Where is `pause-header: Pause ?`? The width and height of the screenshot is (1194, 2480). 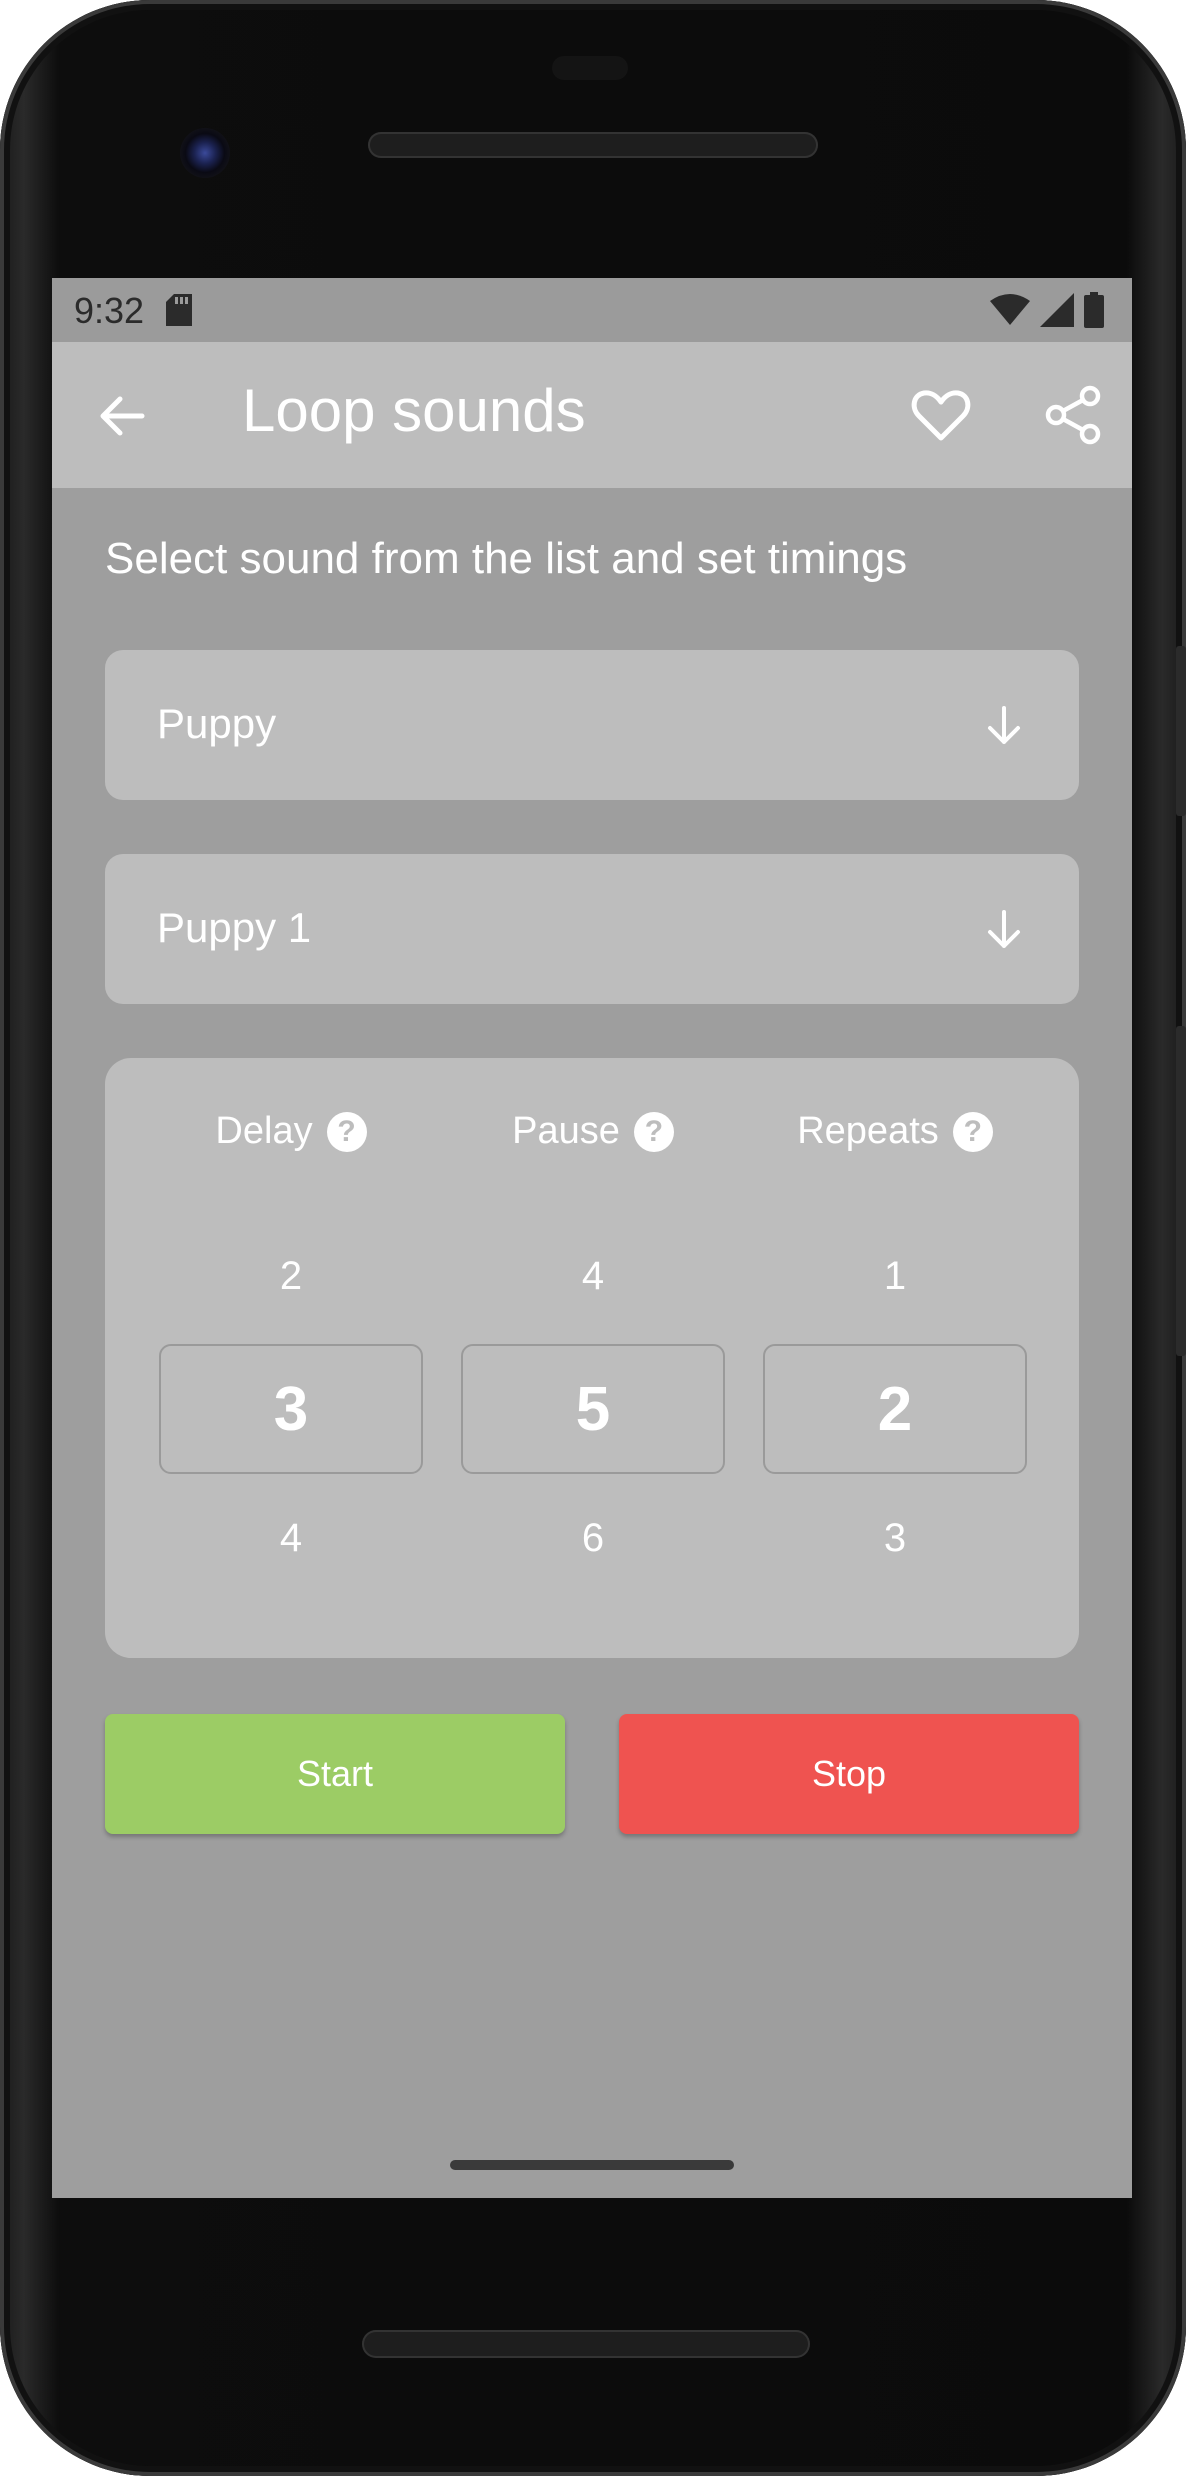 pause-header: Pause ? is located at coordinates (593, 1131).